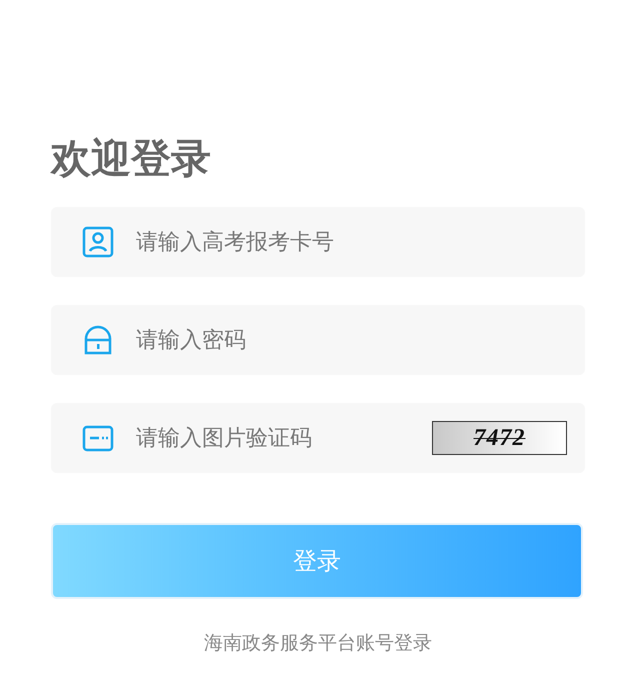 This screenshot has height=685, width=636. I want to click on password-field: 请输入密码, so click(350, 340).